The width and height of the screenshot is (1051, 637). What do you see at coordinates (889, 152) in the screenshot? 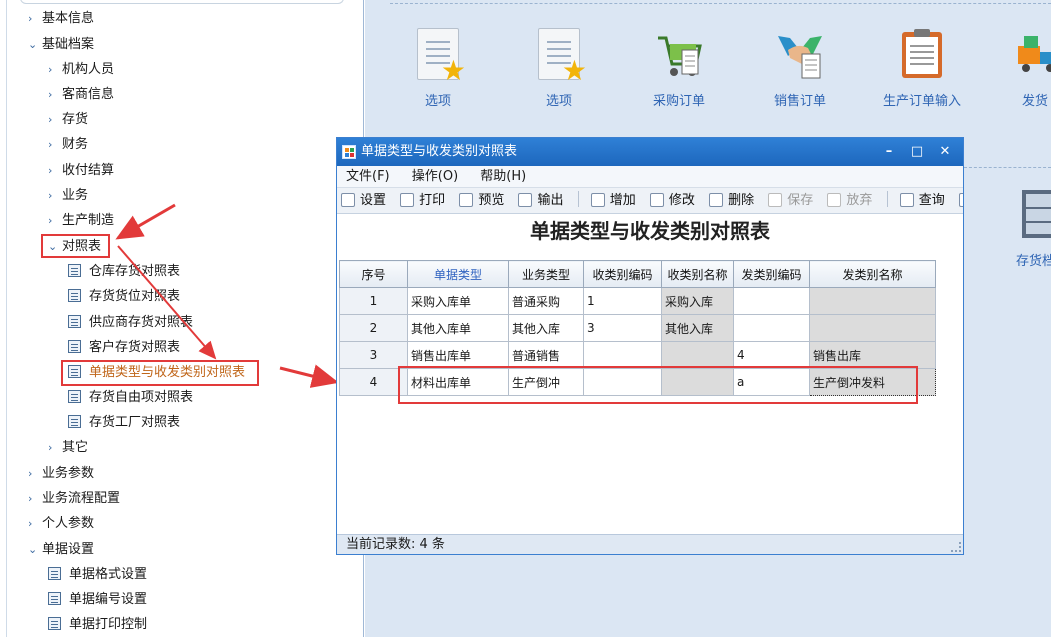
I see `minimize-button: –` at bounding box center [889, 152].